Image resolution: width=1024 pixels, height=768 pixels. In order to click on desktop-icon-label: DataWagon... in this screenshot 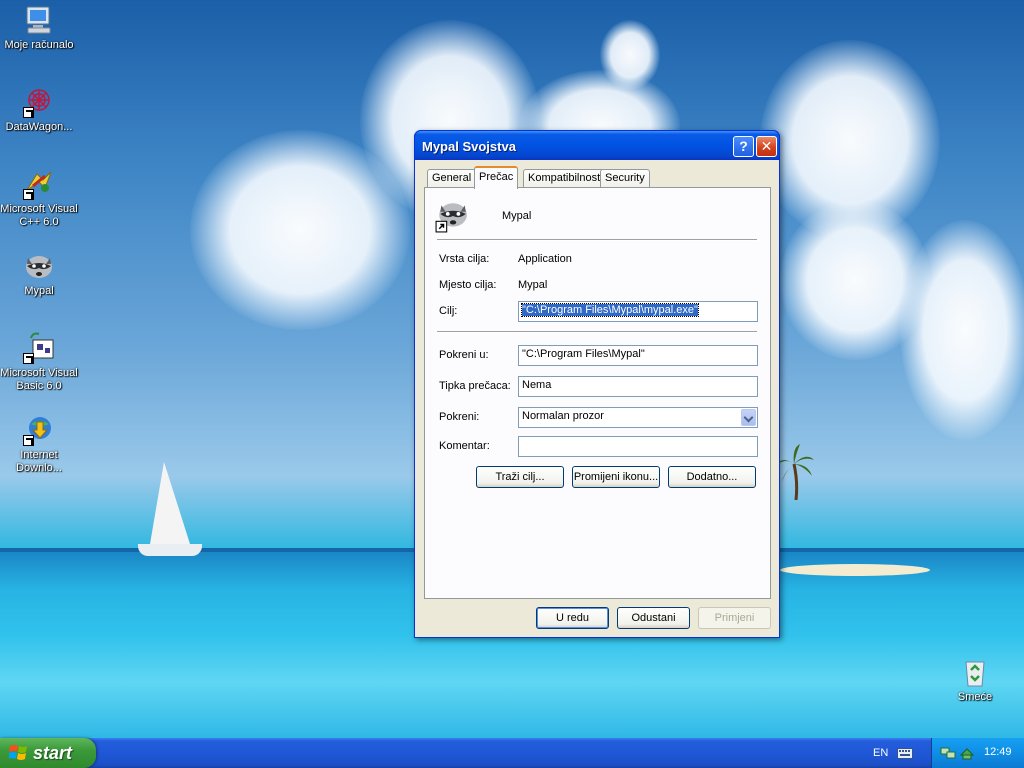, I will do `click(39, 127)`.